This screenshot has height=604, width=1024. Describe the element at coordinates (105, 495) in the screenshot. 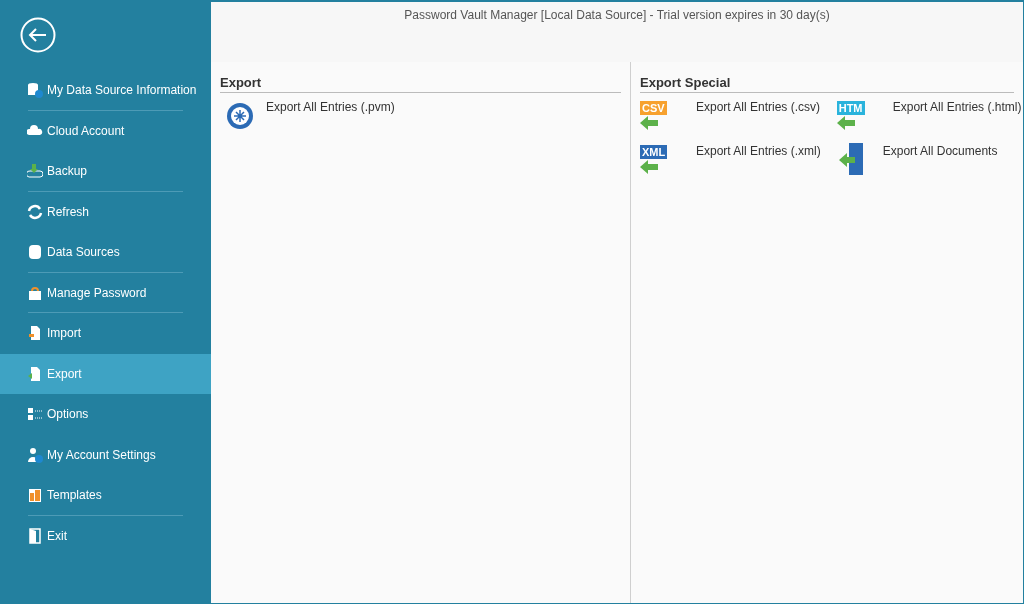

I see `sidebar-item: Templates` at that location.